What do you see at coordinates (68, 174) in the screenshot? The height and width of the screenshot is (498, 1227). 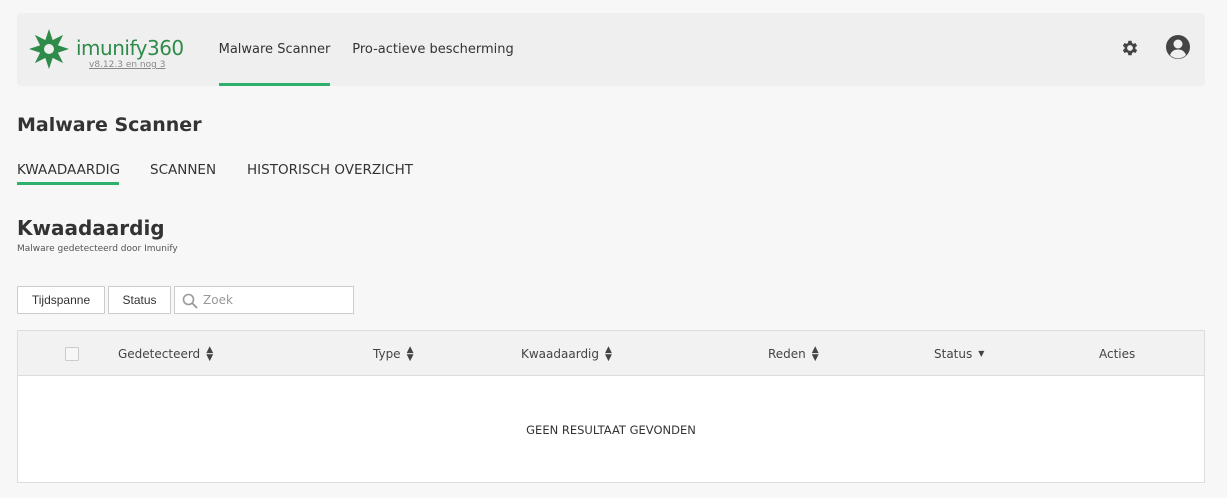 I see `subtab-kwaadaardig: KWAADAARDIG` at bounding box center [68, 174].